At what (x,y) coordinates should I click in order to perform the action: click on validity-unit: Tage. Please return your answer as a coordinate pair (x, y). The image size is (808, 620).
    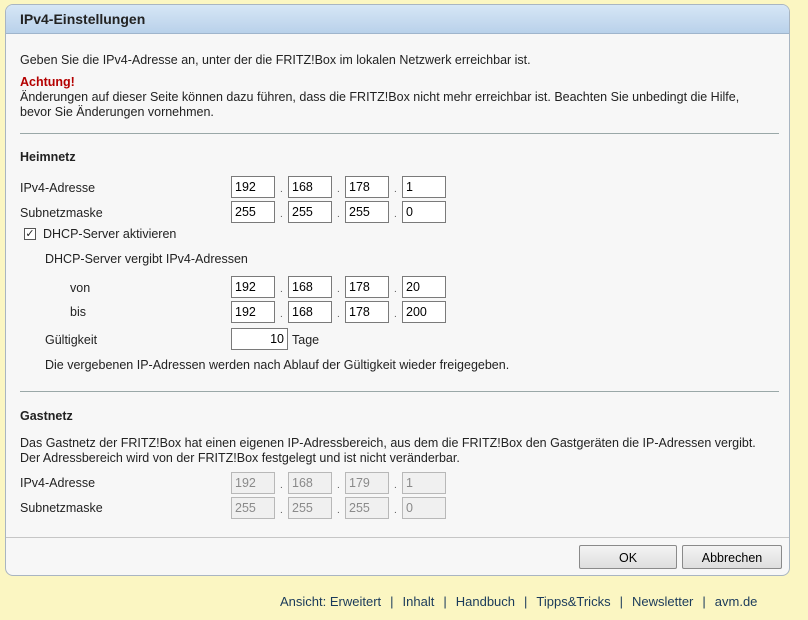
    Looking at the image, I should click on (306, 340).